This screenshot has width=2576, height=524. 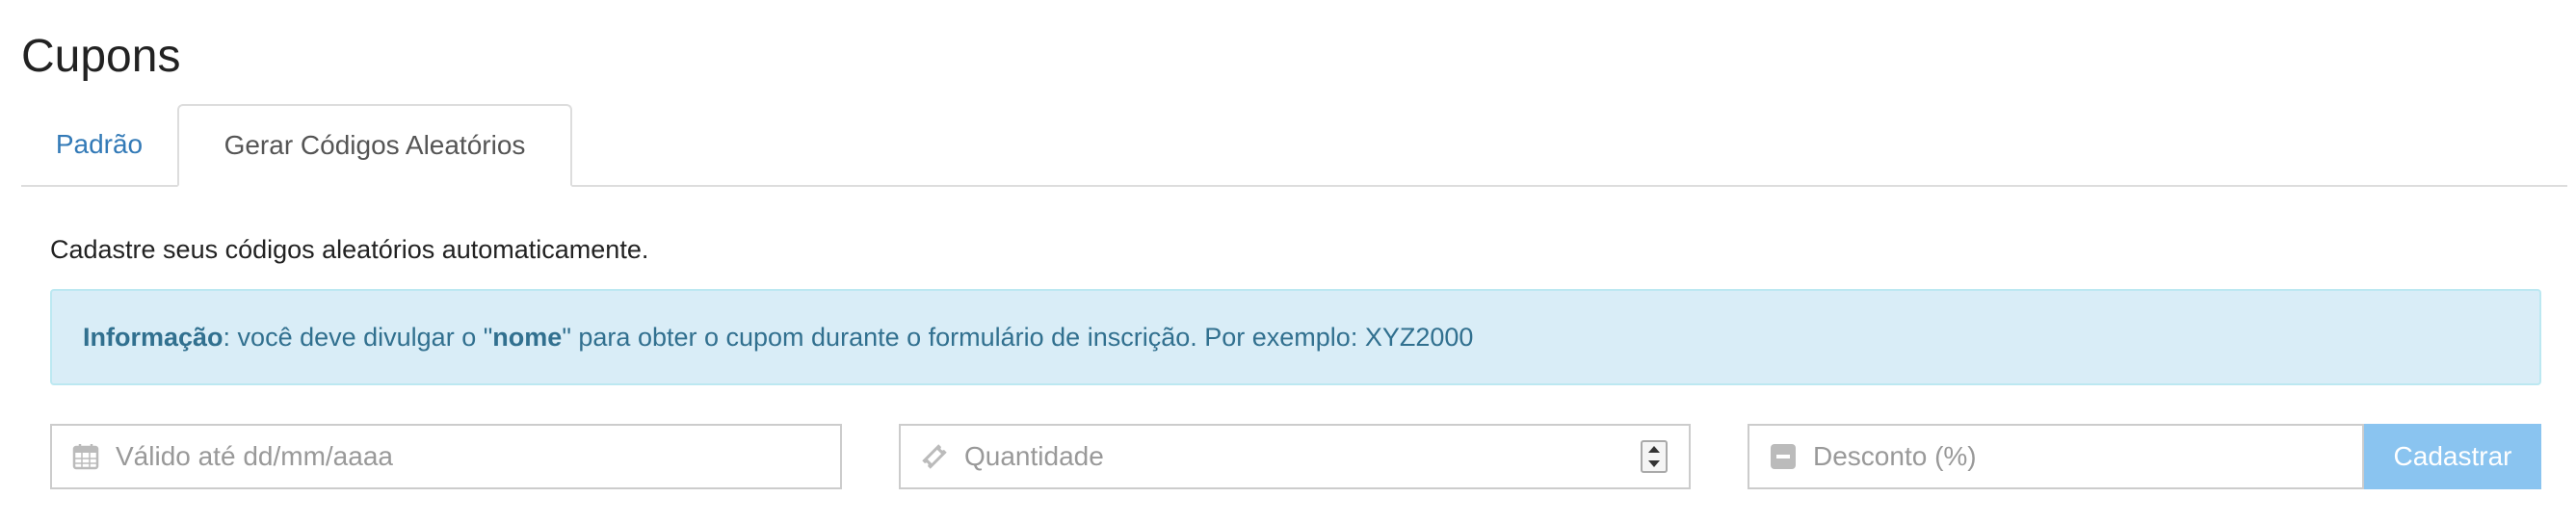 I want to click on tab-gerar-codigos-aleatorios: Gerar Códigos Aleatórios, so click(x=375, y=145).